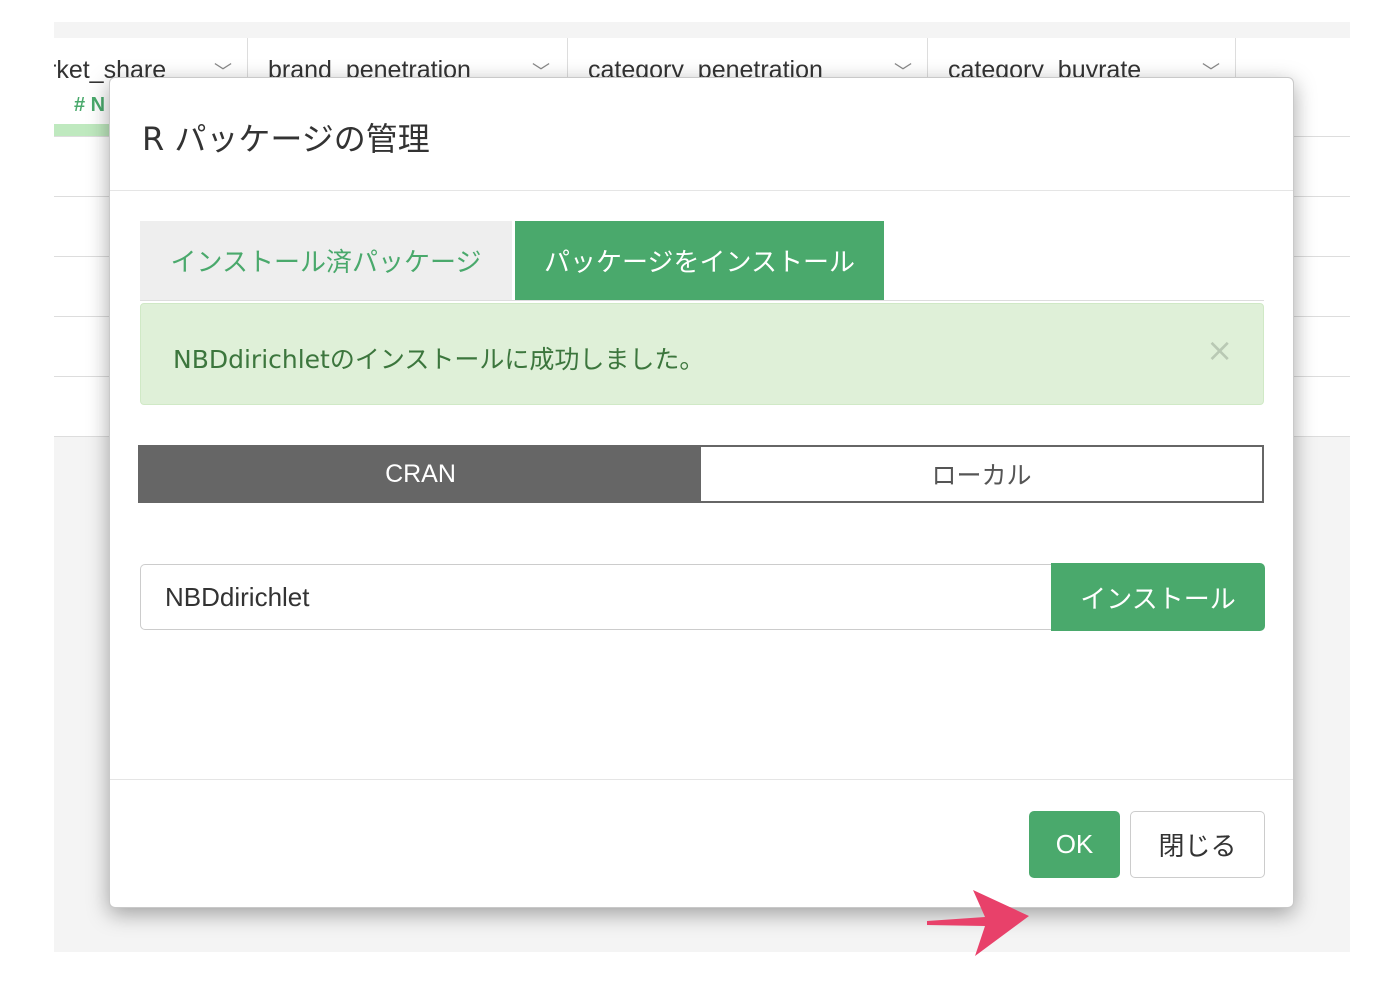  What do you see at coordinates (981, 474) in the screenshot?
I see `local-option: ローカル` at bounding box center [981, 474].